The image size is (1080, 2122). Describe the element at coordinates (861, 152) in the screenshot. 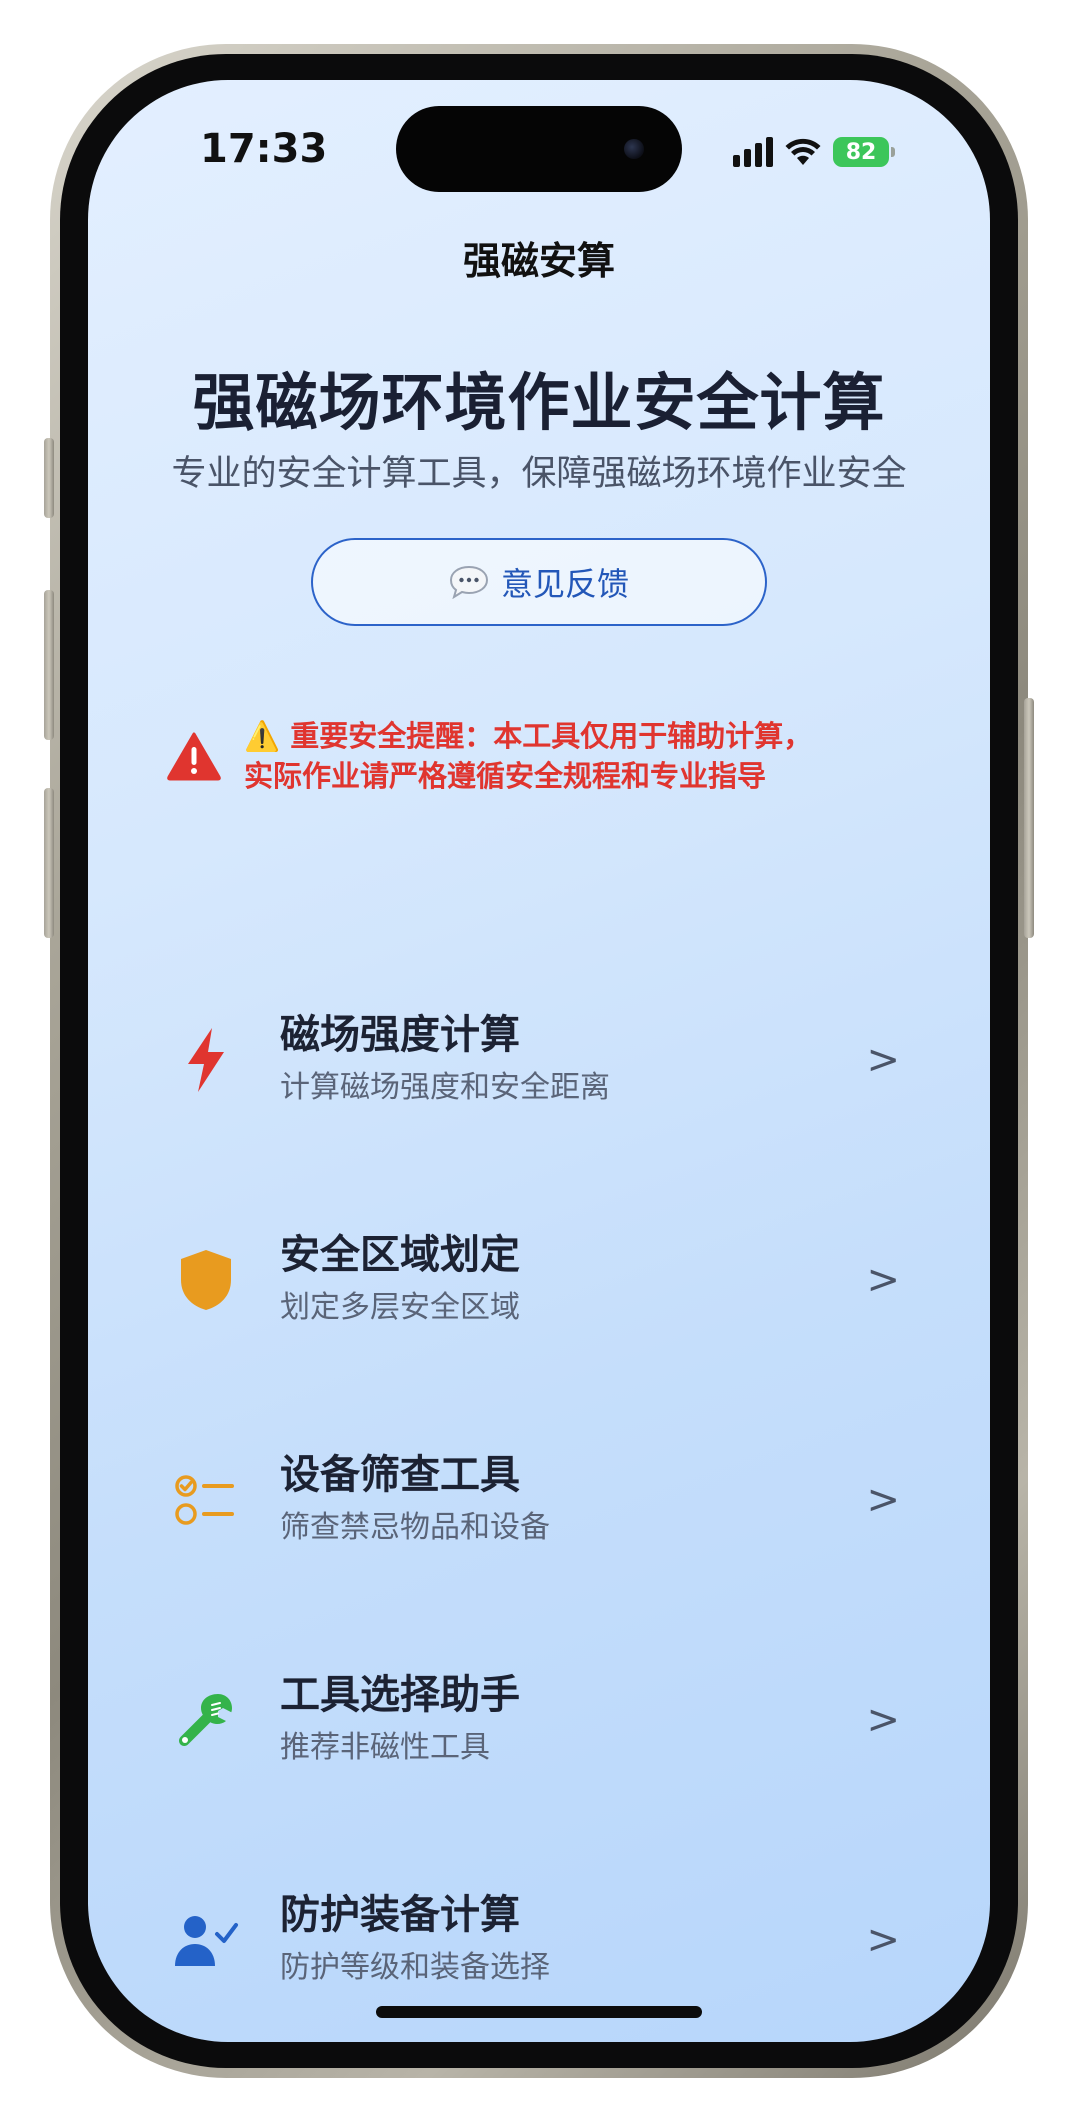

I see `battery-level: 82` at that location.